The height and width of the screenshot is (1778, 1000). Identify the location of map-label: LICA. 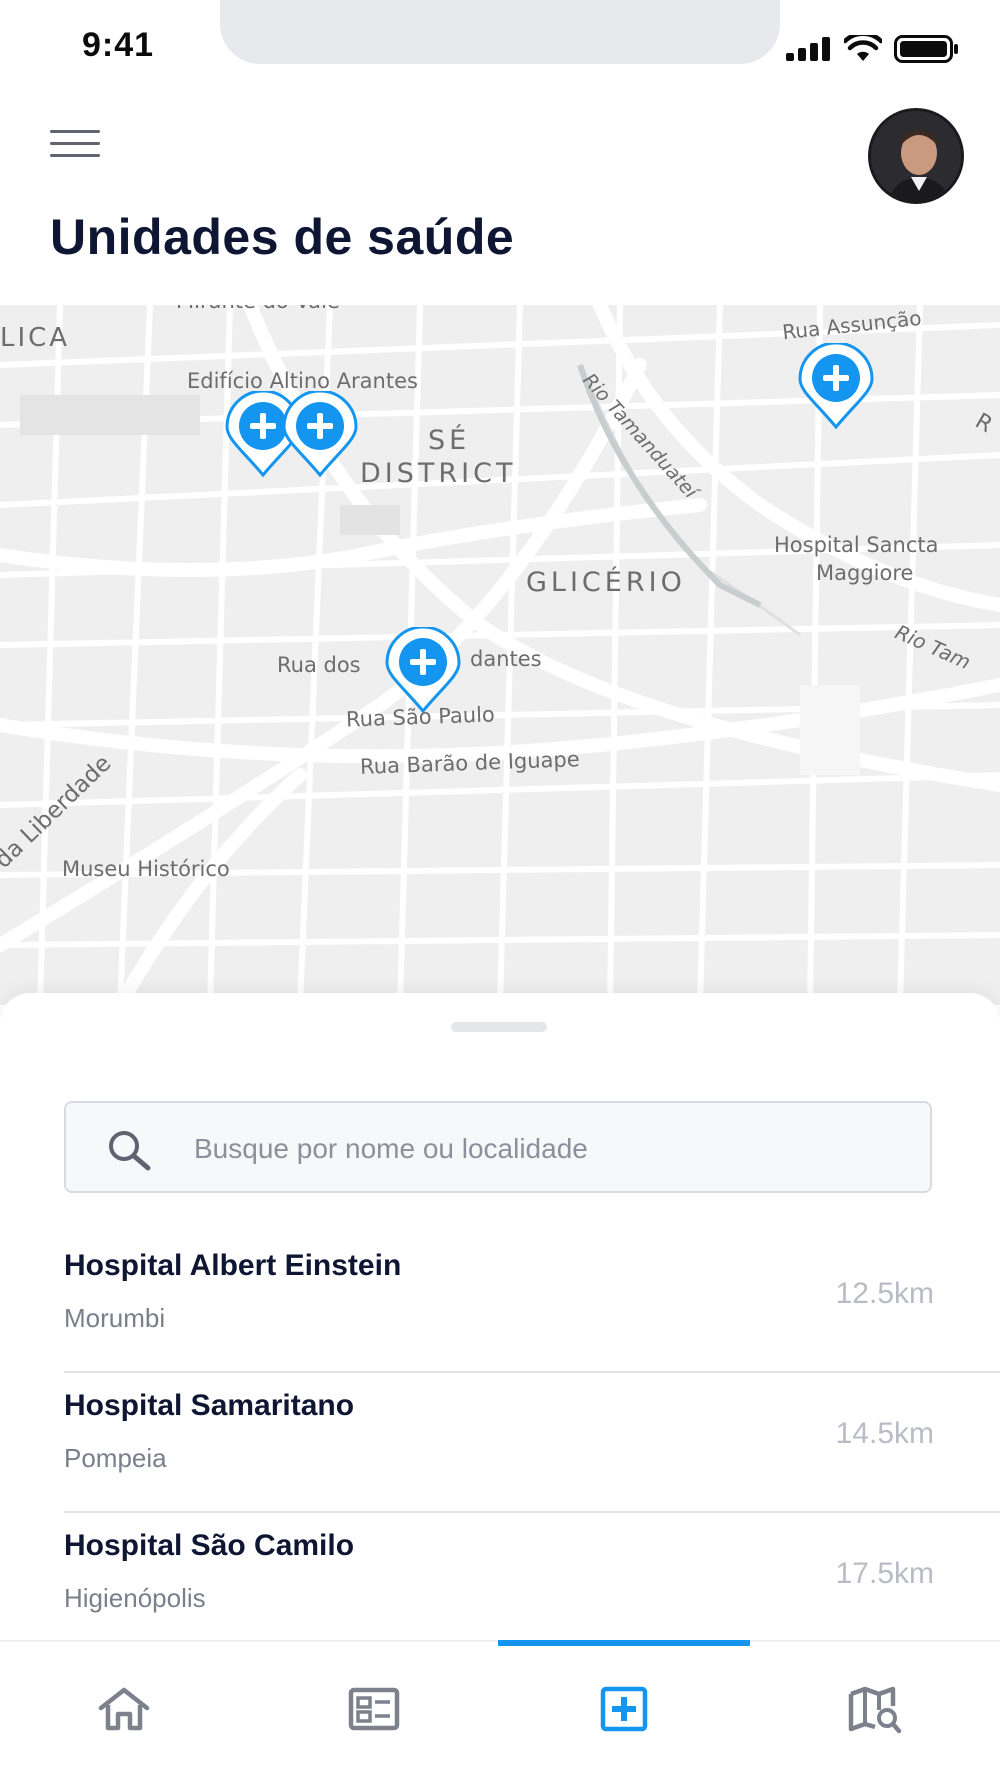
(35, 338).